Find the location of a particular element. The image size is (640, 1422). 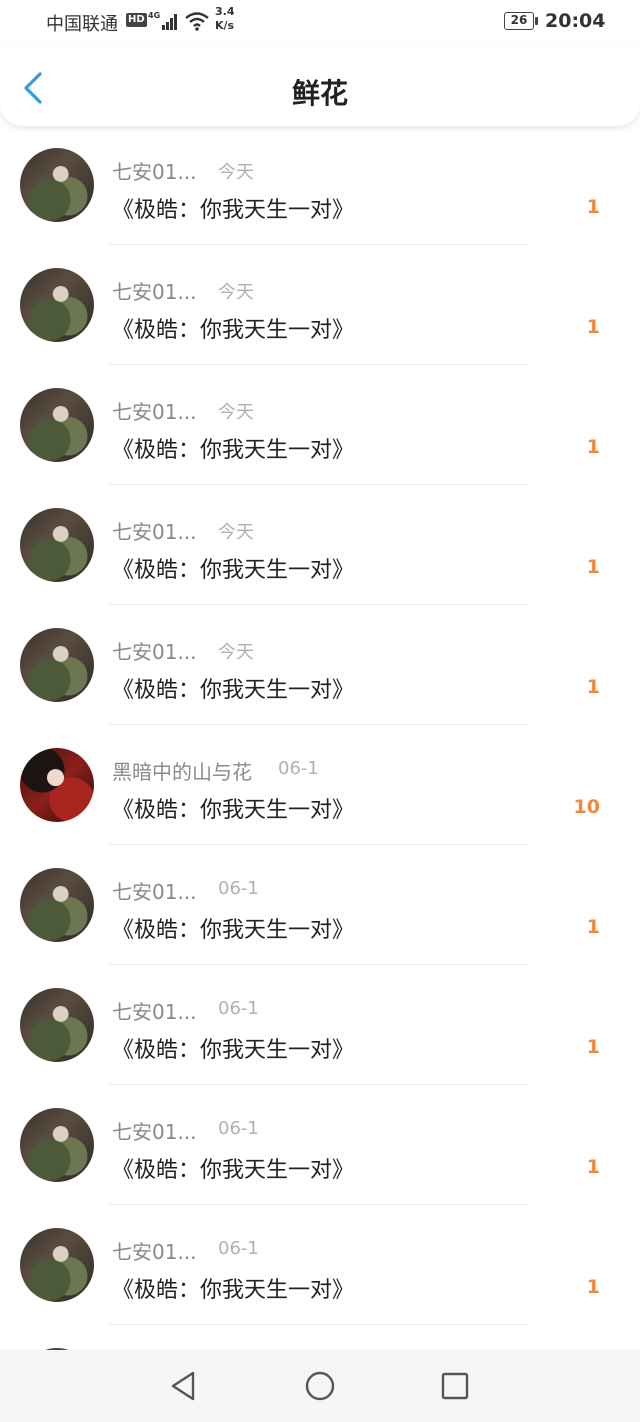

flower-count: 10 is located at coordinates (586, 807).